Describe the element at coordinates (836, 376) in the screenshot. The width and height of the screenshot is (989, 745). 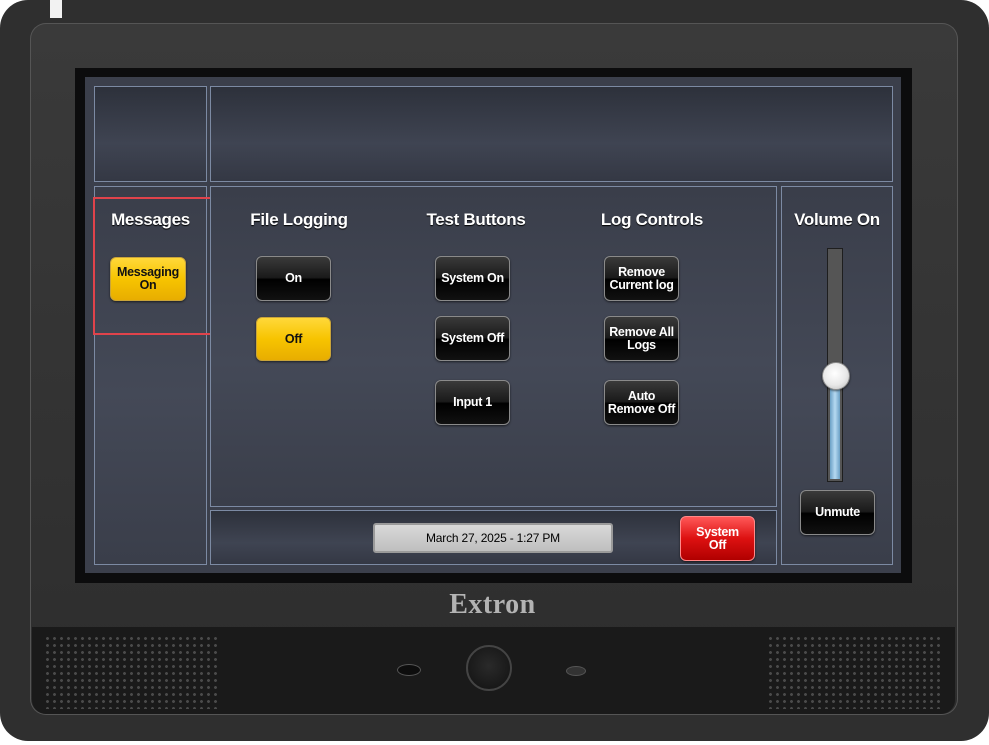
I see `volume-slider-handle` at that location.